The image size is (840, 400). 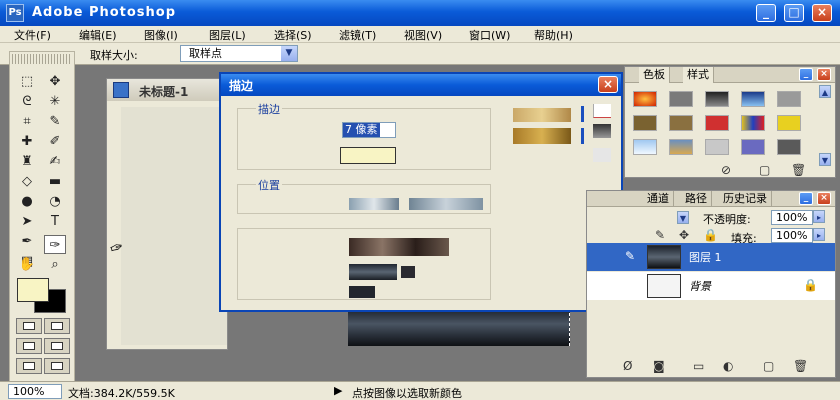 What do you see at coordinates (35, 391) in the screenshot?
I see `zoom-field: 100%` at bounding box center [35, 391].